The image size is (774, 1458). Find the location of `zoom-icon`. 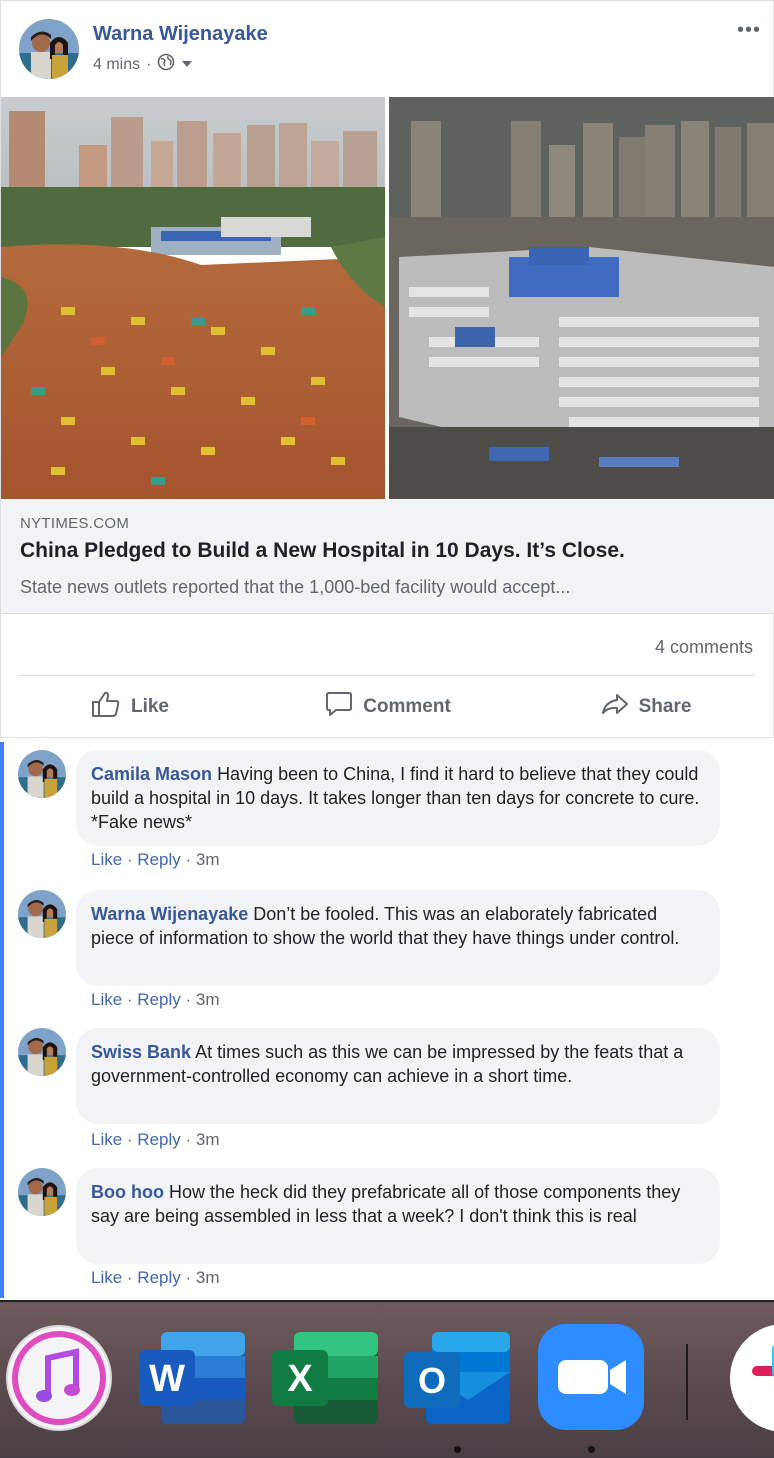

zoom-icon is located at coordinates (591, 1378).